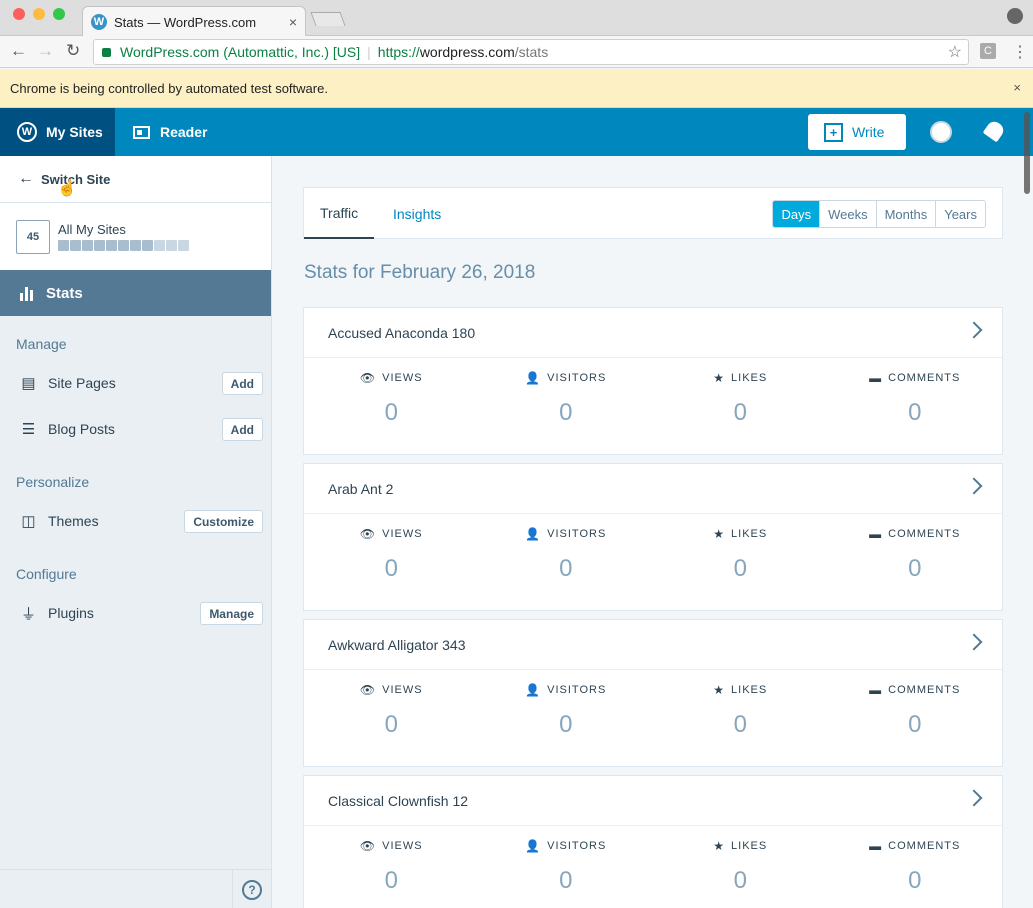 The image size is (1033, 908). I want to click on browser-tab: W Stats — WordPress.com ×, so click(194, 21).